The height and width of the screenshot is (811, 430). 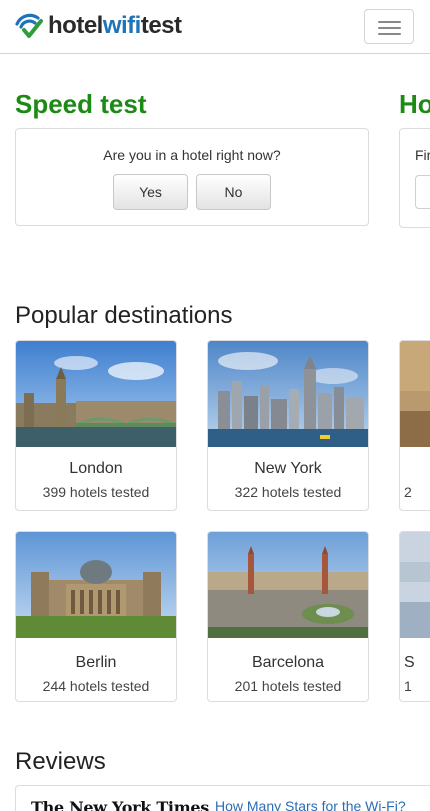 I want to click on speed-test-heading: Speed test, so click(x=81, y=104).